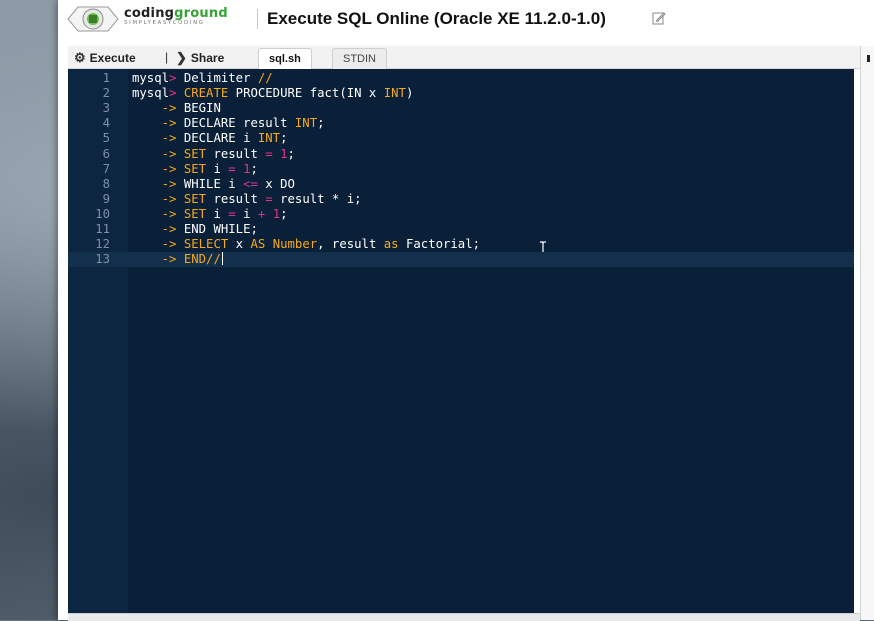  I want to click on code-token: result * i;, so click(317, 198).